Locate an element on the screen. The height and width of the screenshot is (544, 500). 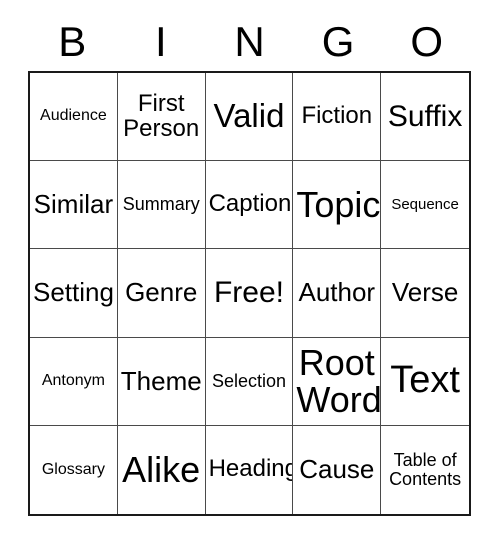
bingo-cell-n1: Valid is located at coordinates (249, 117).